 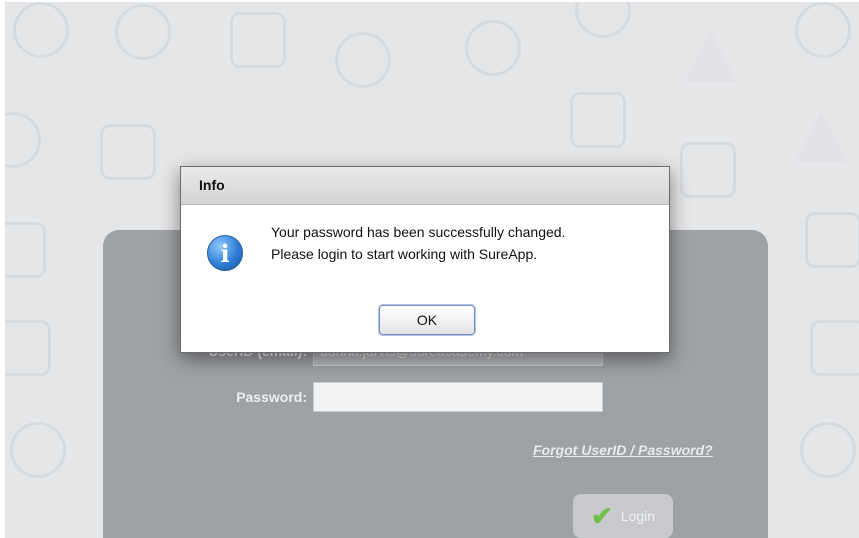 I want to click on decorative-circle-icon, so click(x=603, y=20).